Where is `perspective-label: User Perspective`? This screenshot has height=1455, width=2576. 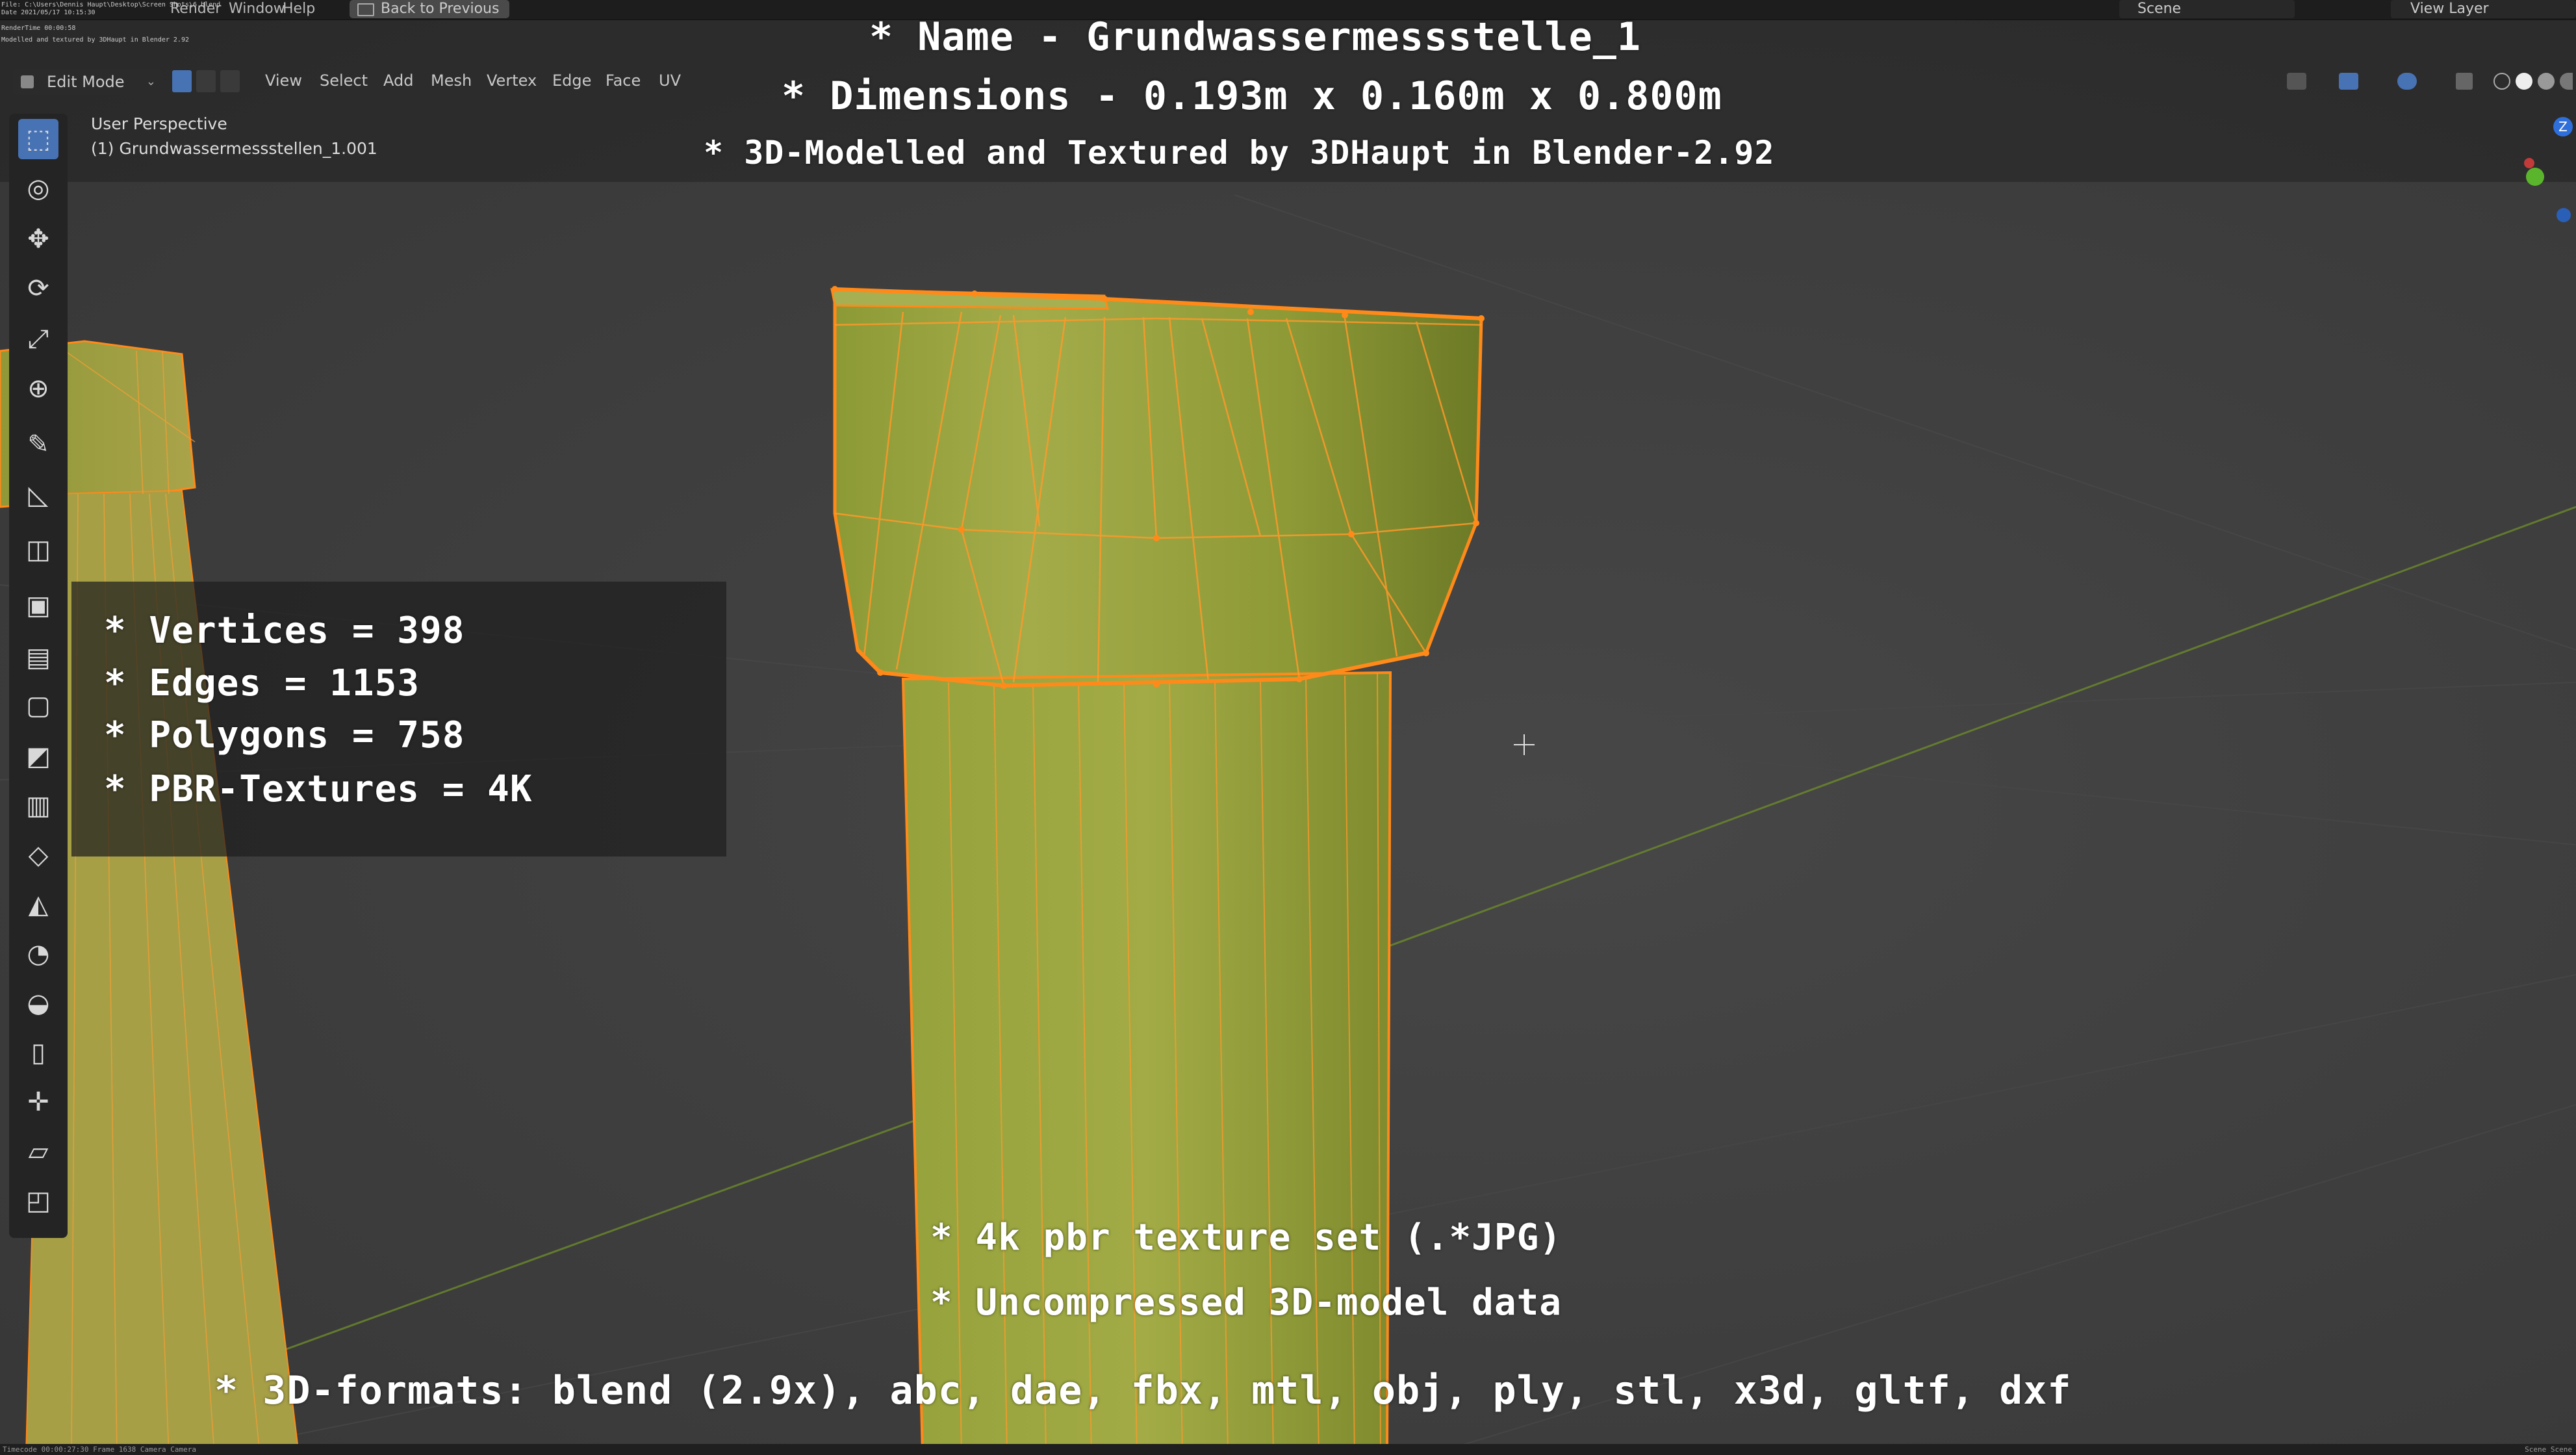 perspective-label: User Perspective is located at coordinates (159, 124).